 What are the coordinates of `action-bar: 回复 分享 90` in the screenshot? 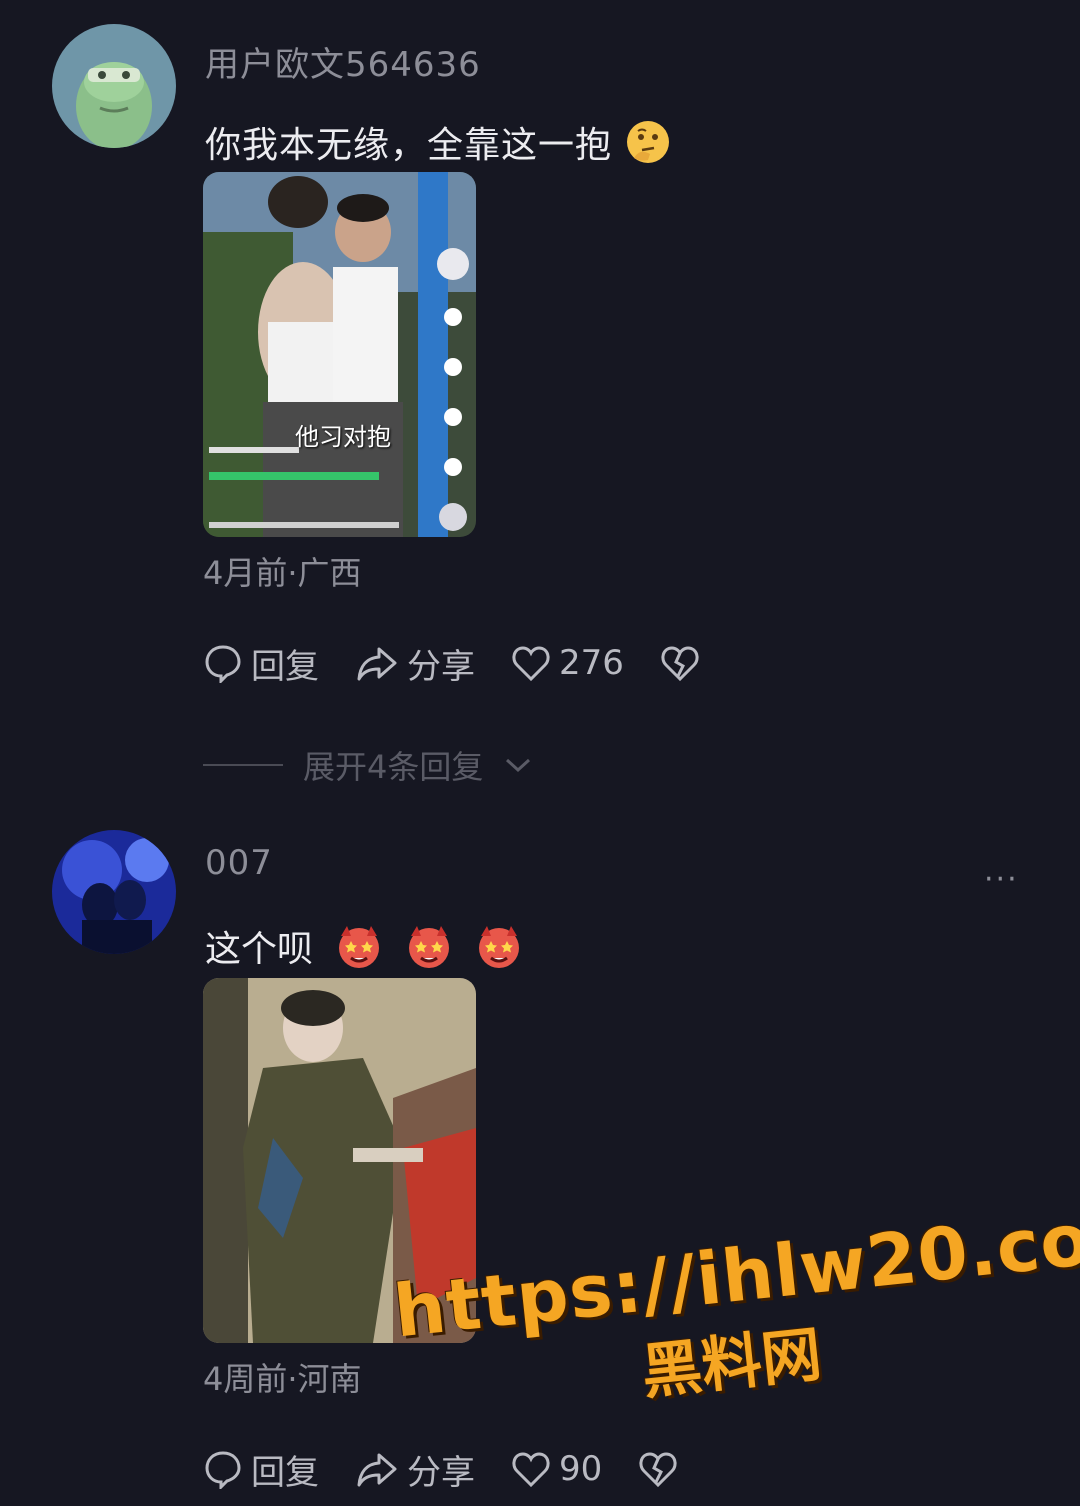 It's located at (458, 1469).